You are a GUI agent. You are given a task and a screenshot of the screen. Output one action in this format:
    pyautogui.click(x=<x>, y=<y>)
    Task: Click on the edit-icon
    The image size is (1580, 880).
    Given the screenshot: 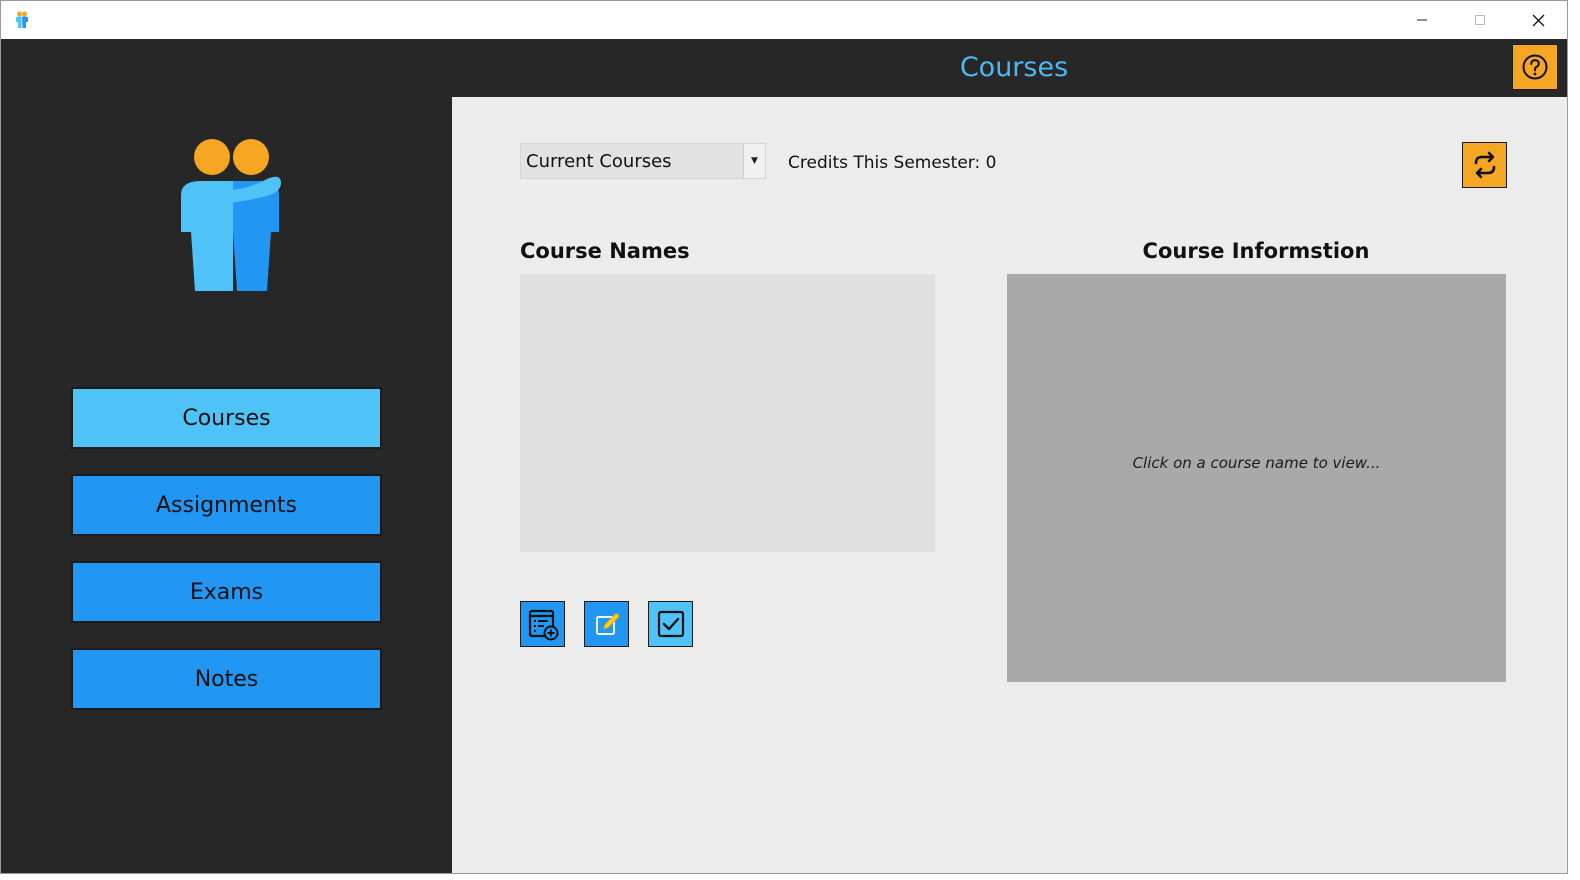 What is the action you would take?
    pyautogui.click(x=607, y=624)
    